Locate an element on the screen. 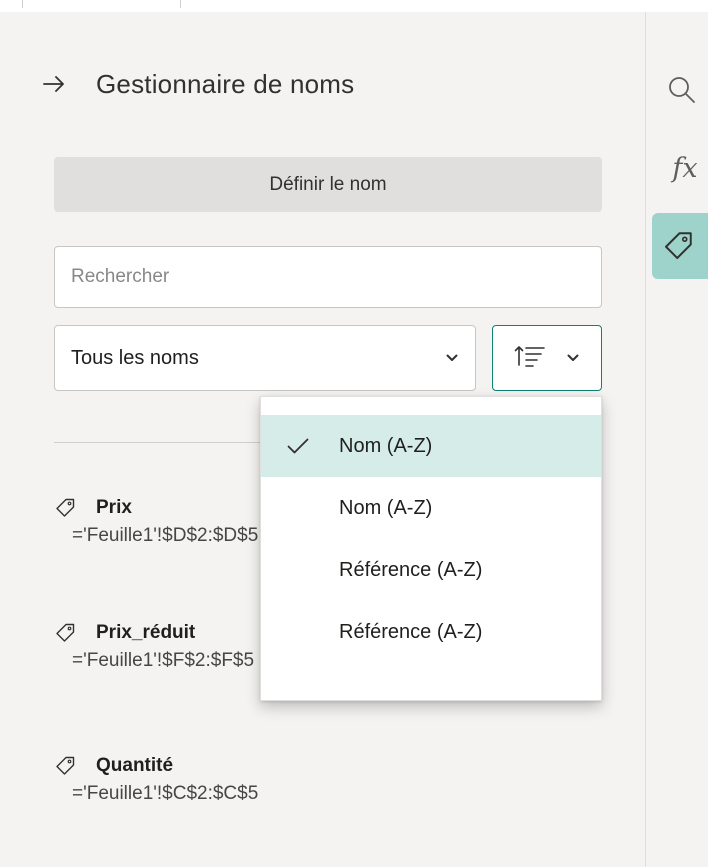  sort-icon is located at coordinates (530, 358).